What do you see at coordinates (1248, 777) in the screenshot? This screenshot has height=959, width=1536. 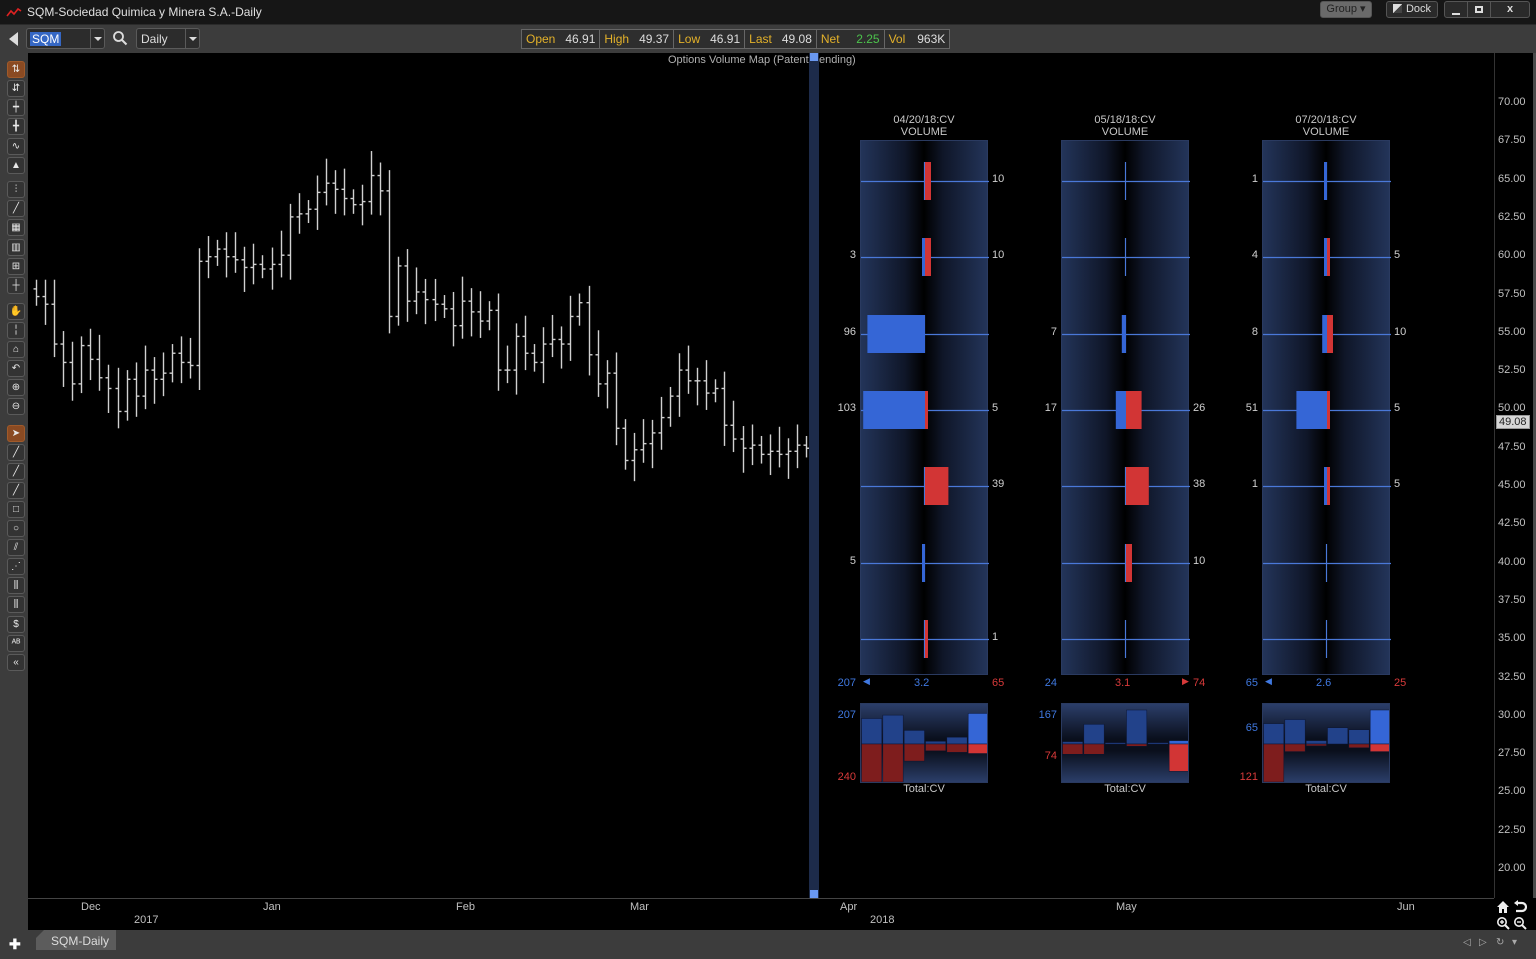 I see `totals-puts-max: 121` at bounding box center [1248, 777].